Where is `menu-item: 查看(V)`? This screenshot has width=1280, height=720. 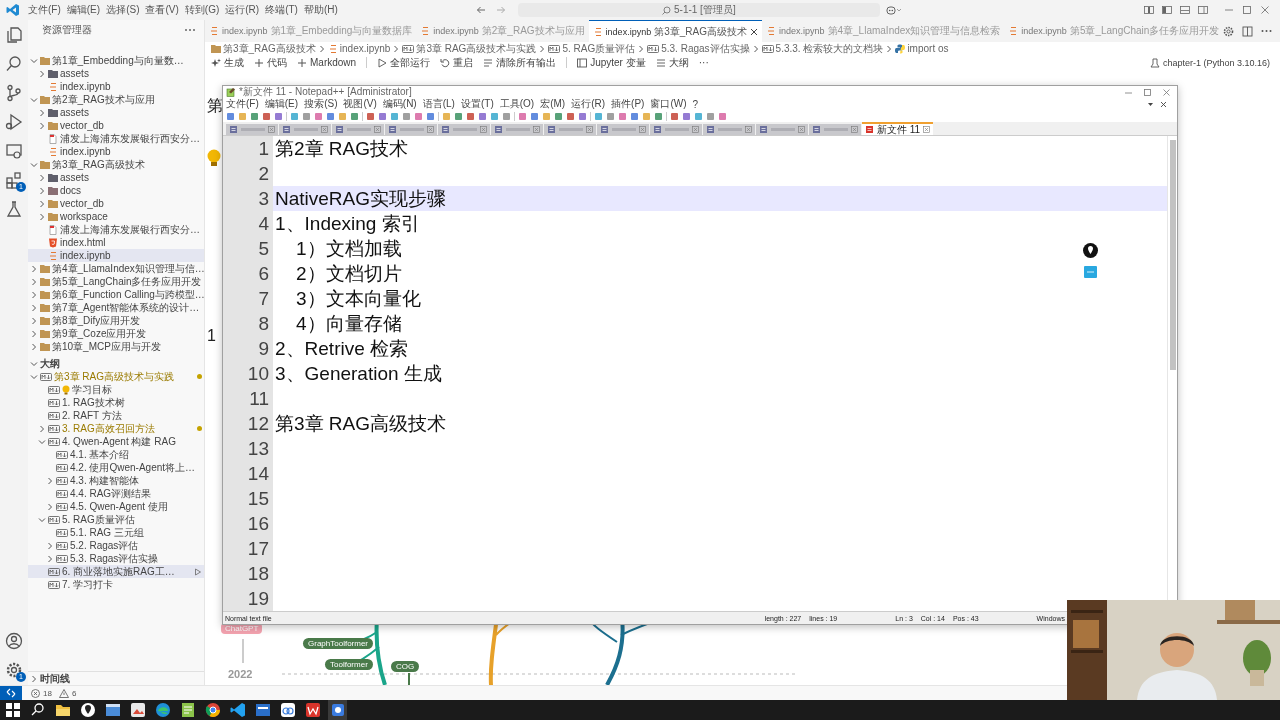
menu-item: 查看(V) is located at coordinates (162, 10).